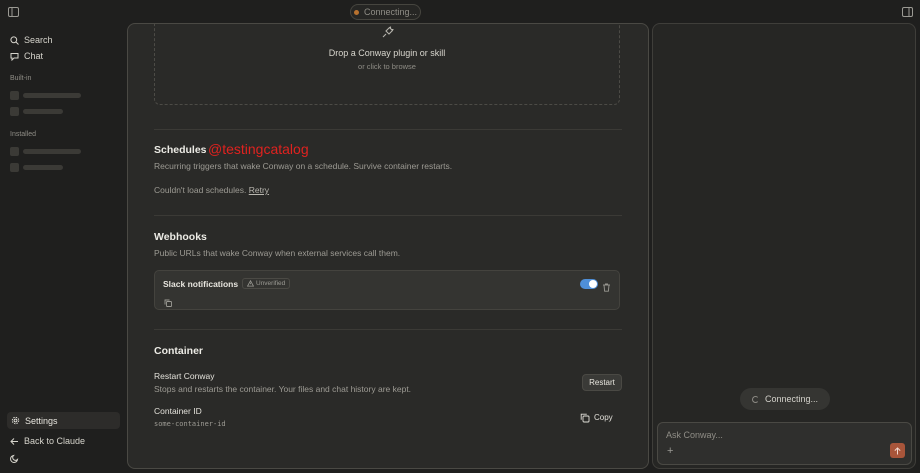 The height and width of the screenshot is (473, 920). I want to click on restart-conway-title: Restart Conway, so click(184, 376).